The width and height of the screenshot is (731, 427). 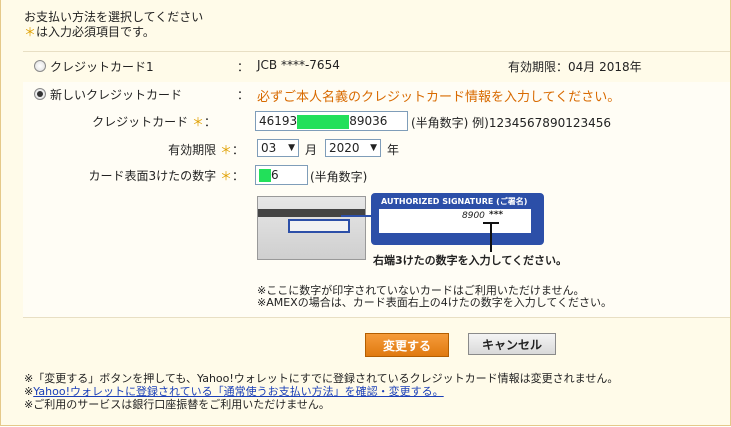 I want to click on card-number-label-text: クレジットカード, so click(x=140, y=122).